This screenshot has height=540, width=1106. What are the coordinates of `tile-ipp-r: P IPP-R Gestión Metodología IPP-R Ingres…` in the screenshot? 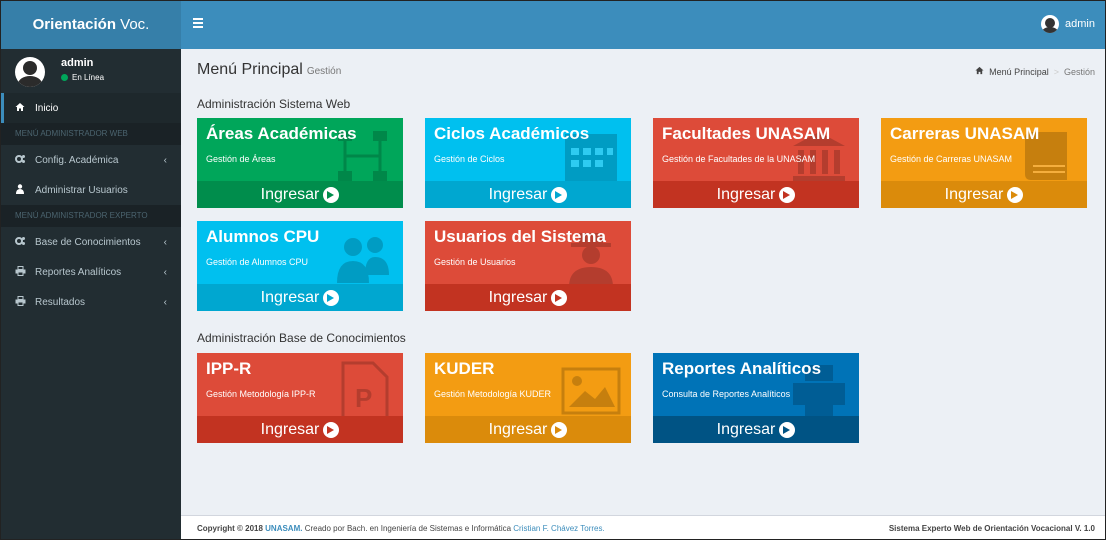 It's located at (300, 398).